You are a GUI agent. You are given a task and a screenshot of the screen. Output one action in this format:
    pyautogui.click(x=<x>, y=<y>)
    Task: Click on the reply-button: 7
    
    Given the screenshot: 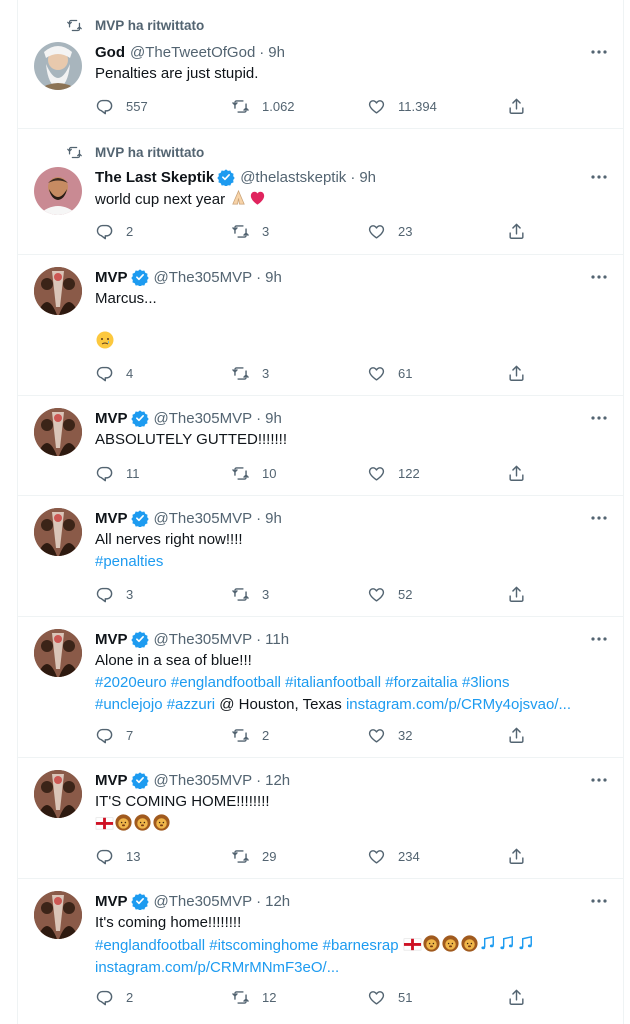 What is the action you would take?
    pyautogui.click(x=114, y=735)
    